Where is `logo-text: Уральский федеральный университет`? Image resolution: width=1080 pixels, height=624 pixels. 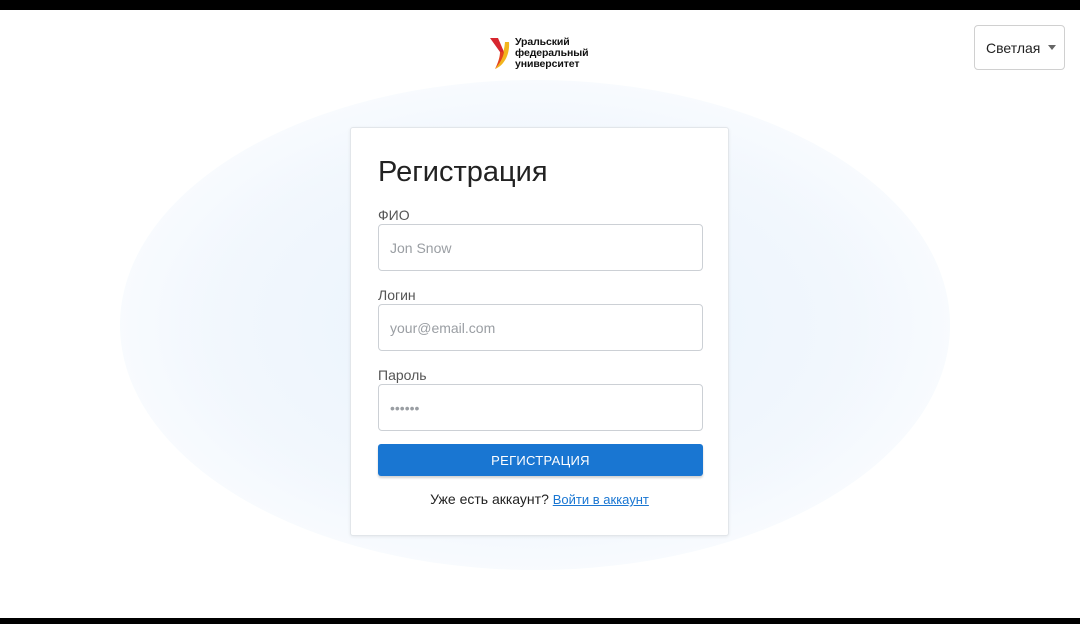
logo-text: Уральский федеральный университет is located at coordinates (552, 53).